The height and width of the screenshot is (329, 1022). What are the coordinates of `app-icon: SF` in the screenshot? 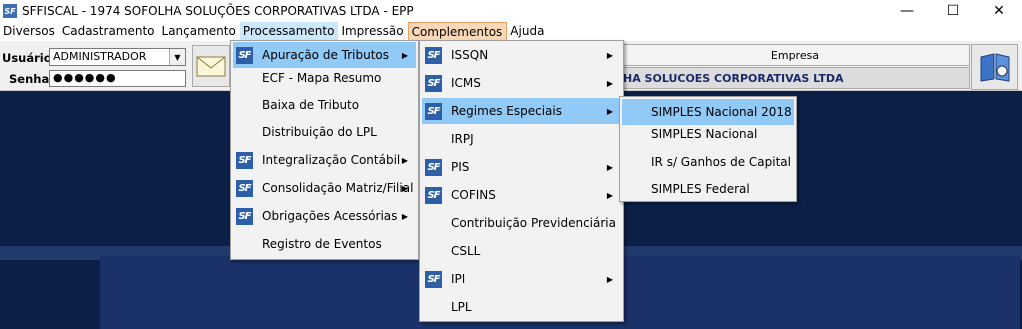 It's located at (10, 11).